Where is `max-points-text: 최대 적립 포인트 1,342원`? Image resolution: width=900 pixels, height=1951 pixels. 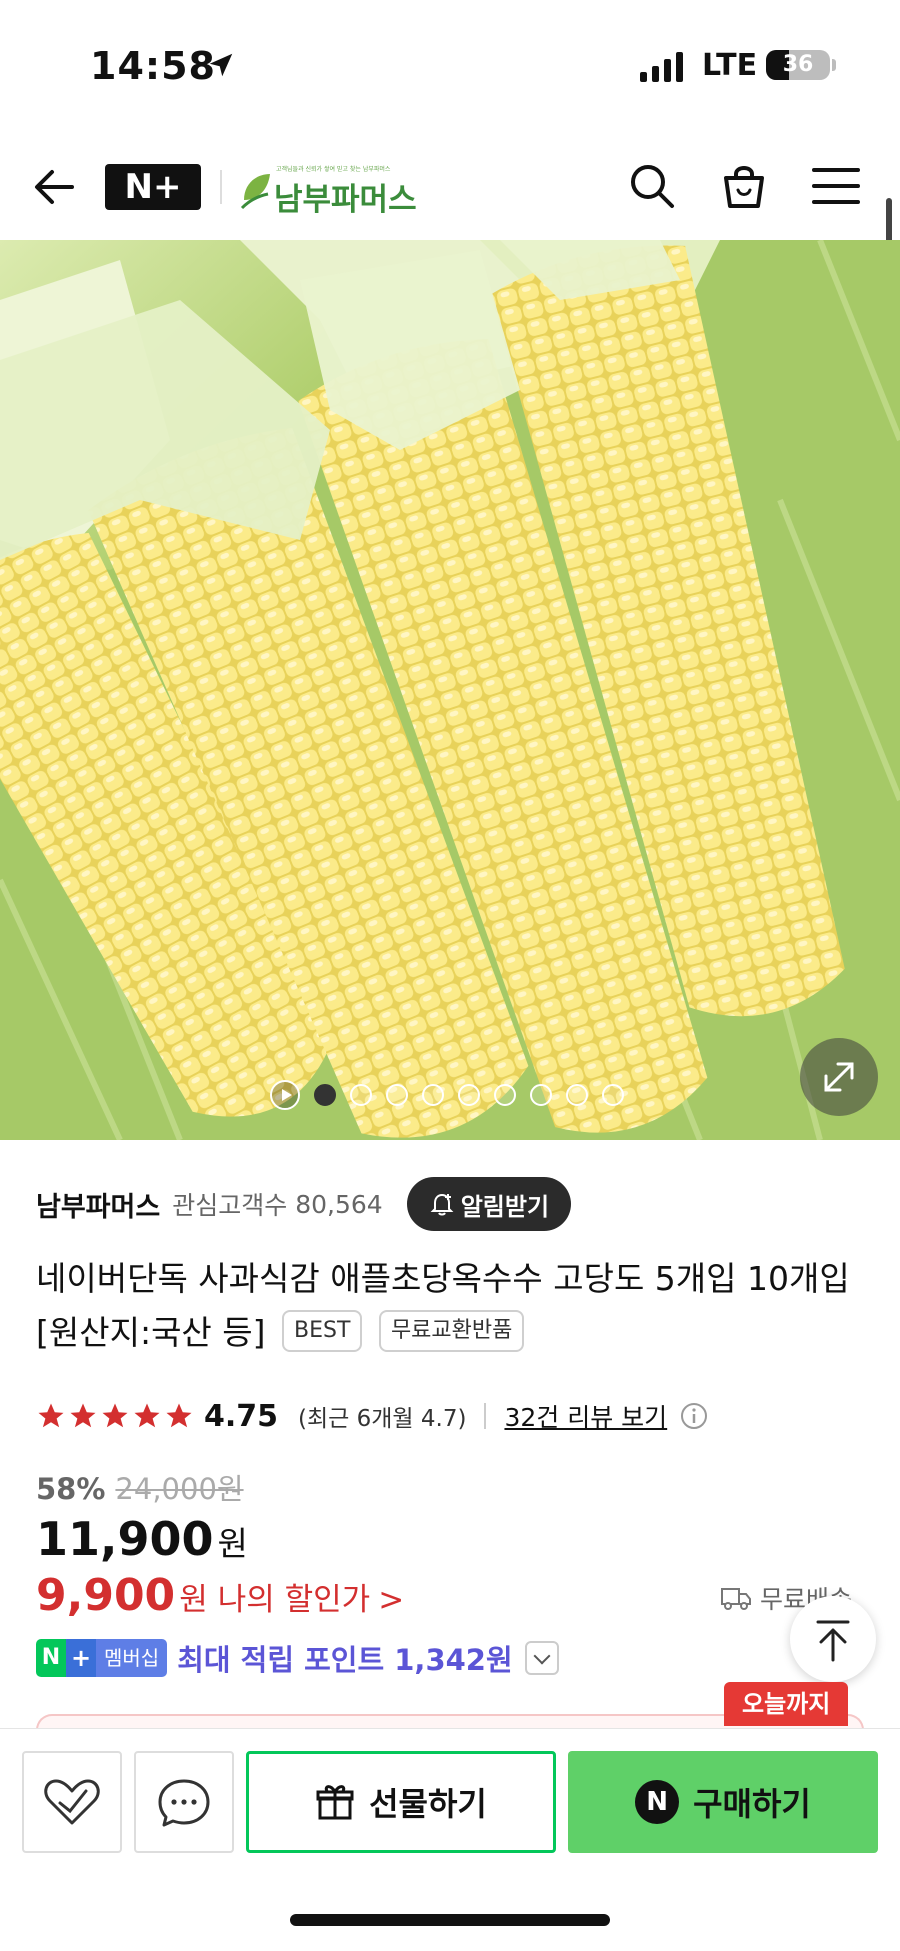 max-points-text: 최대 적립 포인트 1,342원 is located at coordinates (345, 1660).